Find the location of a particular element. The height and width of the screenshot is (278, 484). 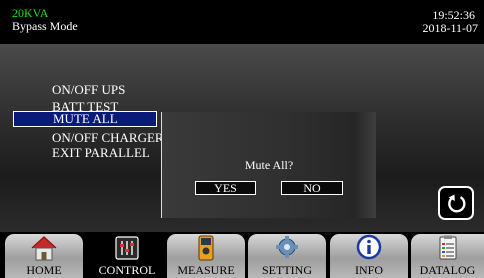

dialog-message: Mute All? is located at coordinates (269, 165).